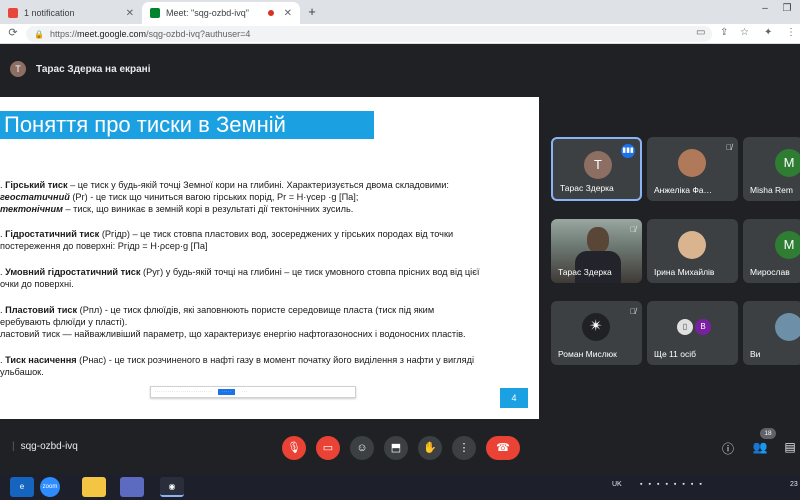 Image resolution: width=800 pixels, height=500 pixels. What do you see at coordinates (37, 284) in the screenshot?
I see `slide-line: очки до поверхні.` at bounding box center [37, 284].